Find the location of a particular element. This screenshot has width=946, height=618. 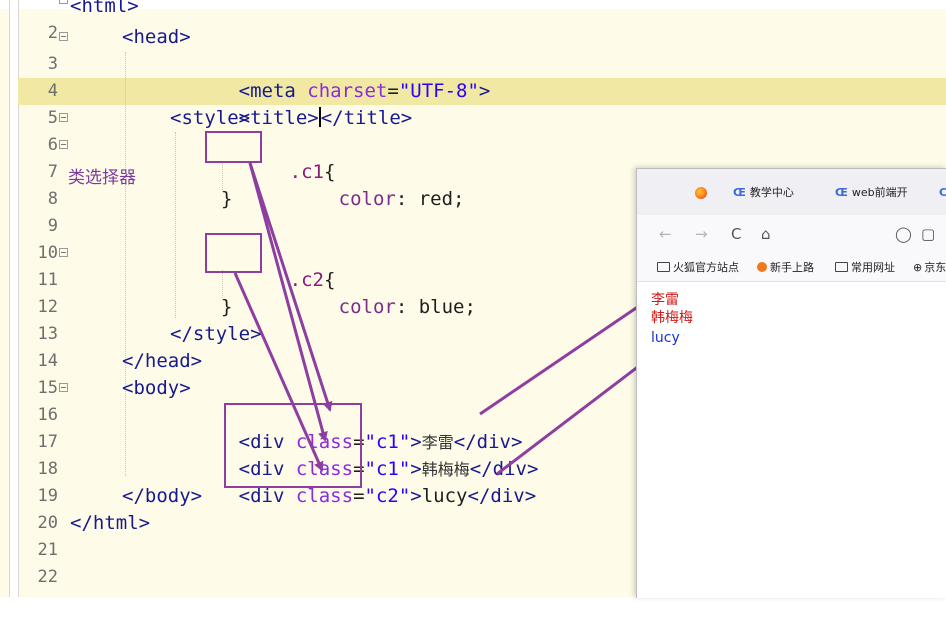

code-line-14: 14 </style> is located at coordinates (131, 346).